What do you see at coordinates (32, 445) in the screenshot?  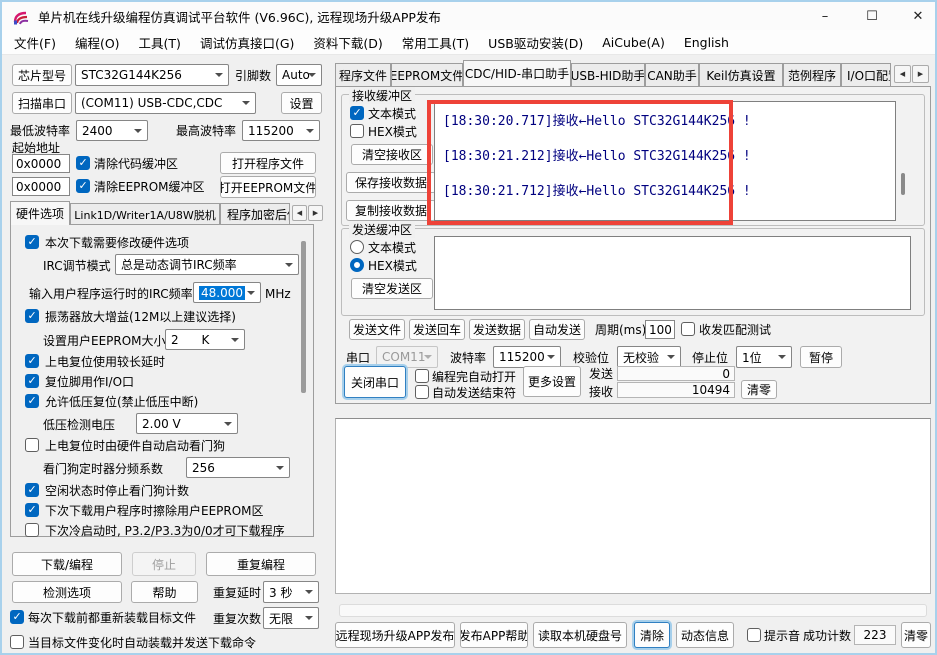 I see `wdt-auto-checkbox` at bounding box center [32, 445].